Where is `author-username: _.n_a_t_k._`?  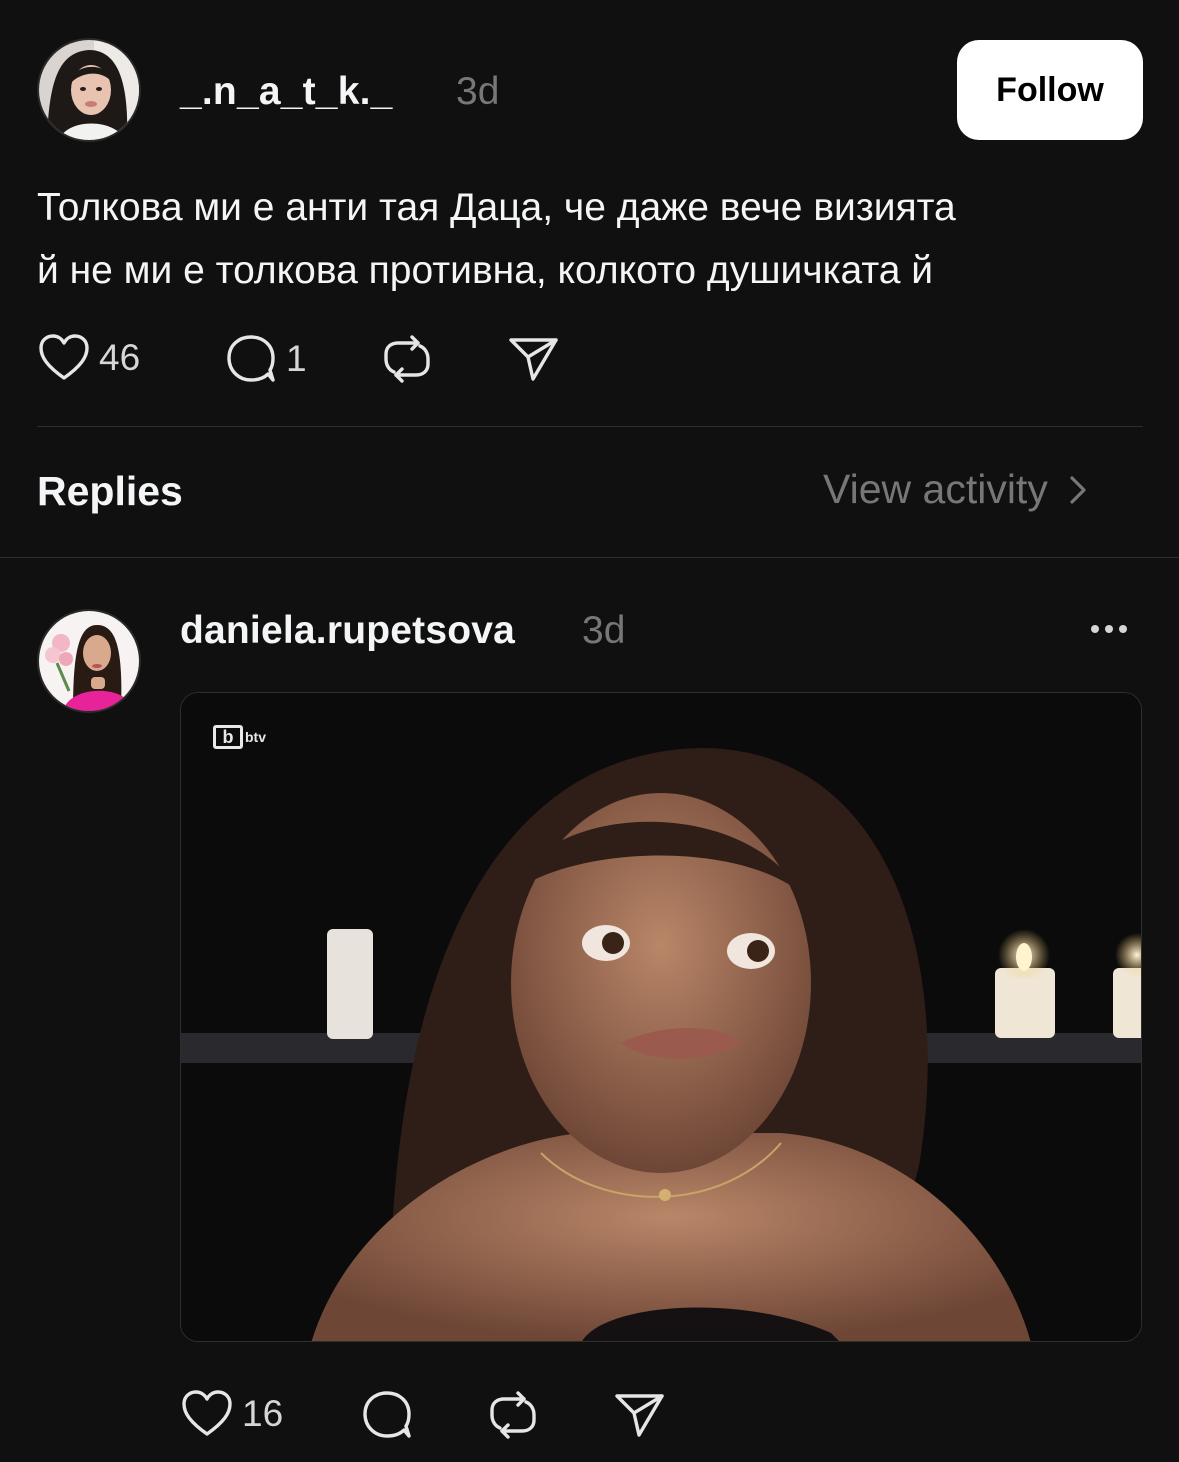 author-username: _.n_a_t_k._ is located at coordinates (286, 92).